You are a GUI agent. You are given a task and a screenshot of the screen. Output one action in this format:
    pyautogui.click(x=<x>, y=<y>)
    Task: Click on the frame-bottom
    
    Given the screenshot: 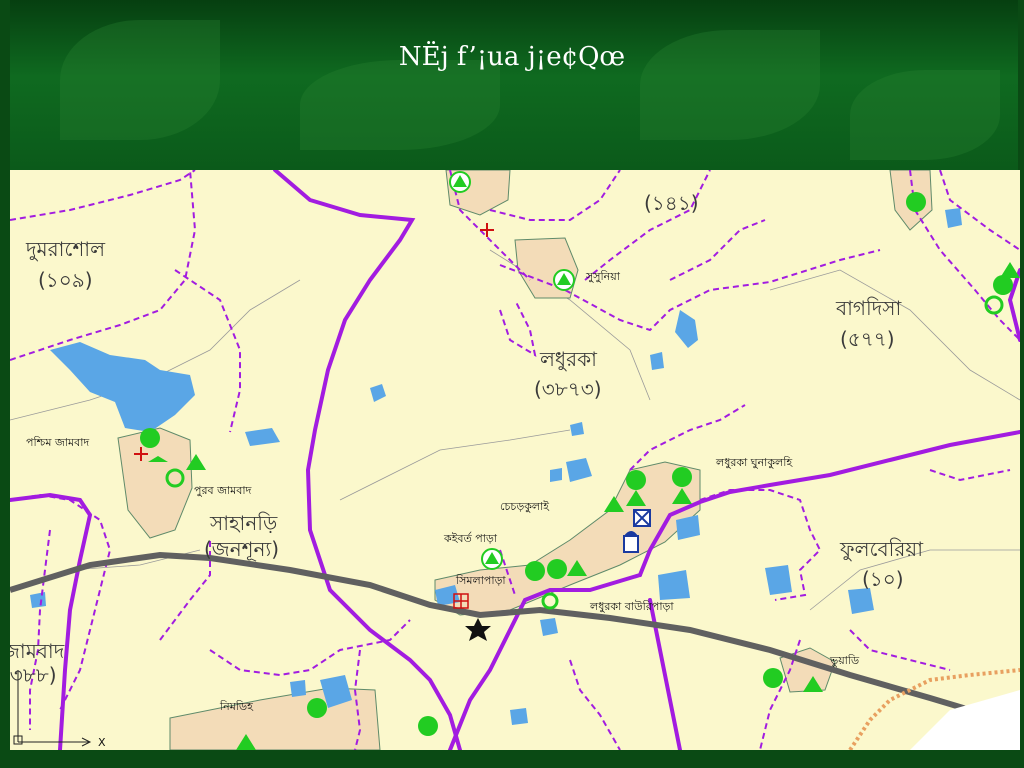 What is the action you would take?
    pyautogui.click(x=512, y=759)
    